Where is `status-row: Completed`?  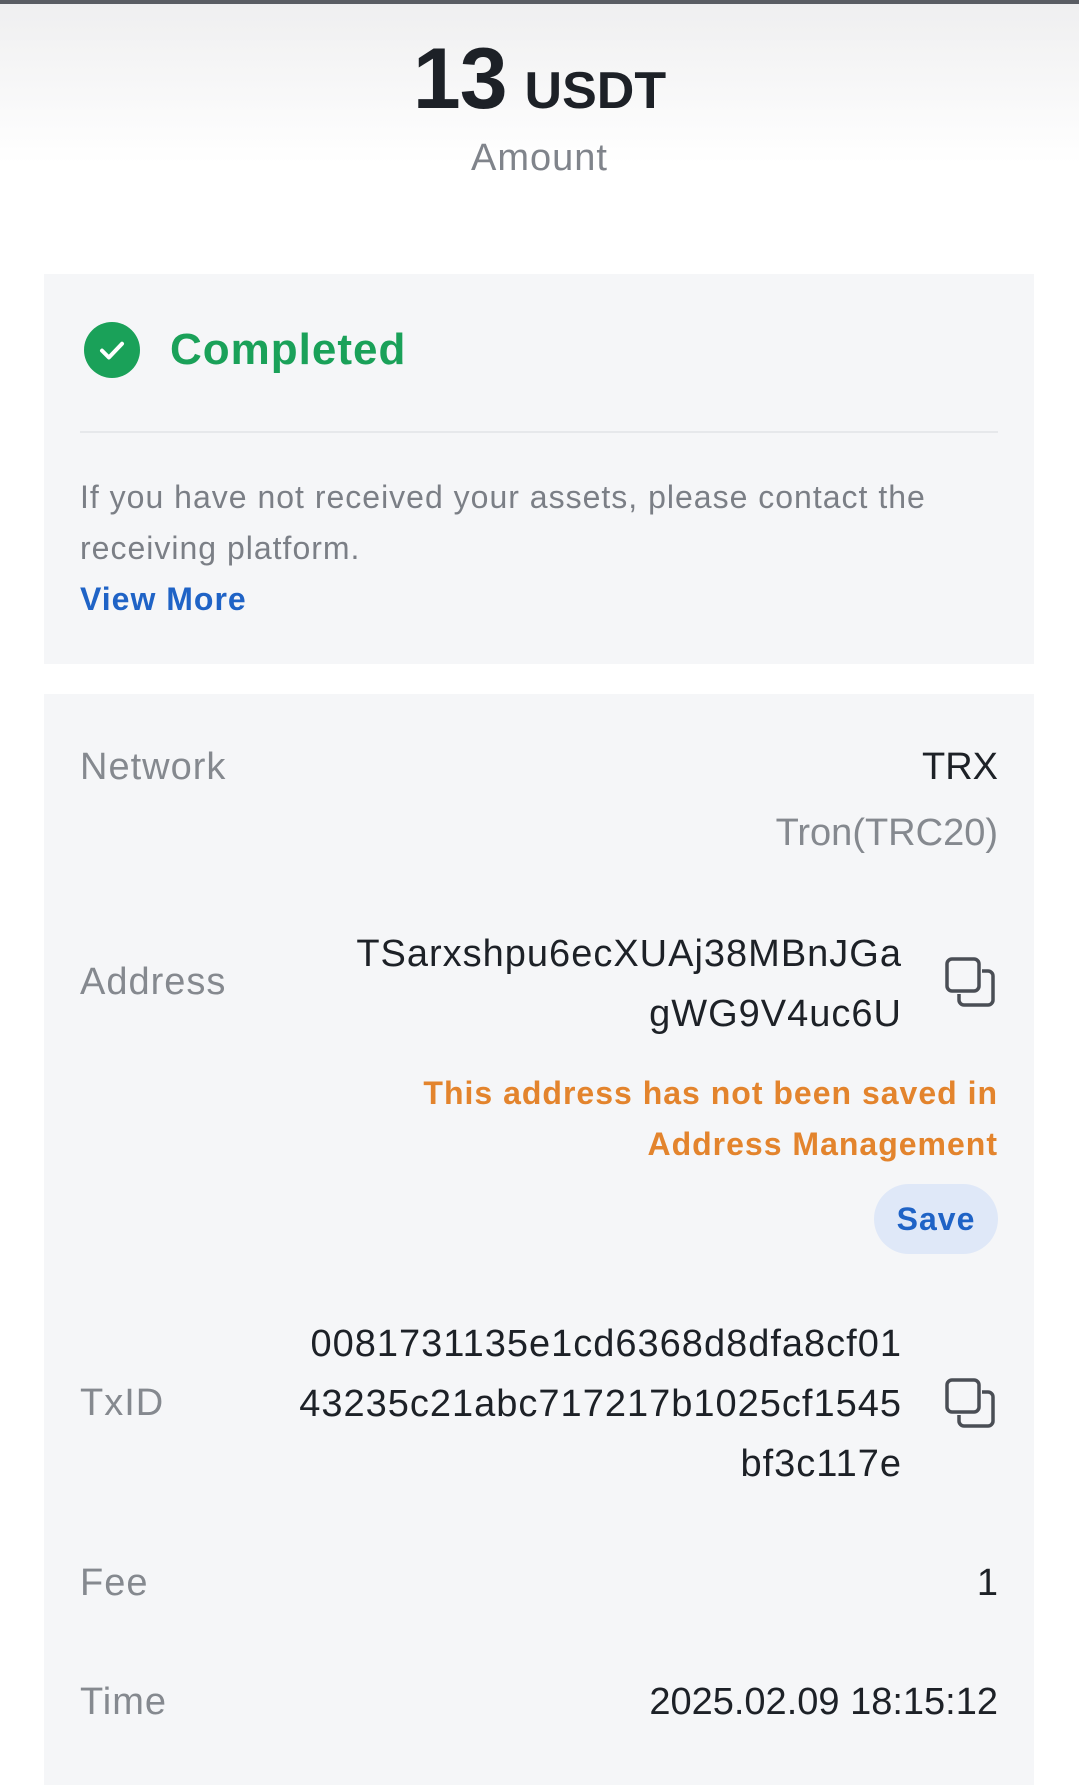
status-row: Completed is located at coordinates (245, 350).